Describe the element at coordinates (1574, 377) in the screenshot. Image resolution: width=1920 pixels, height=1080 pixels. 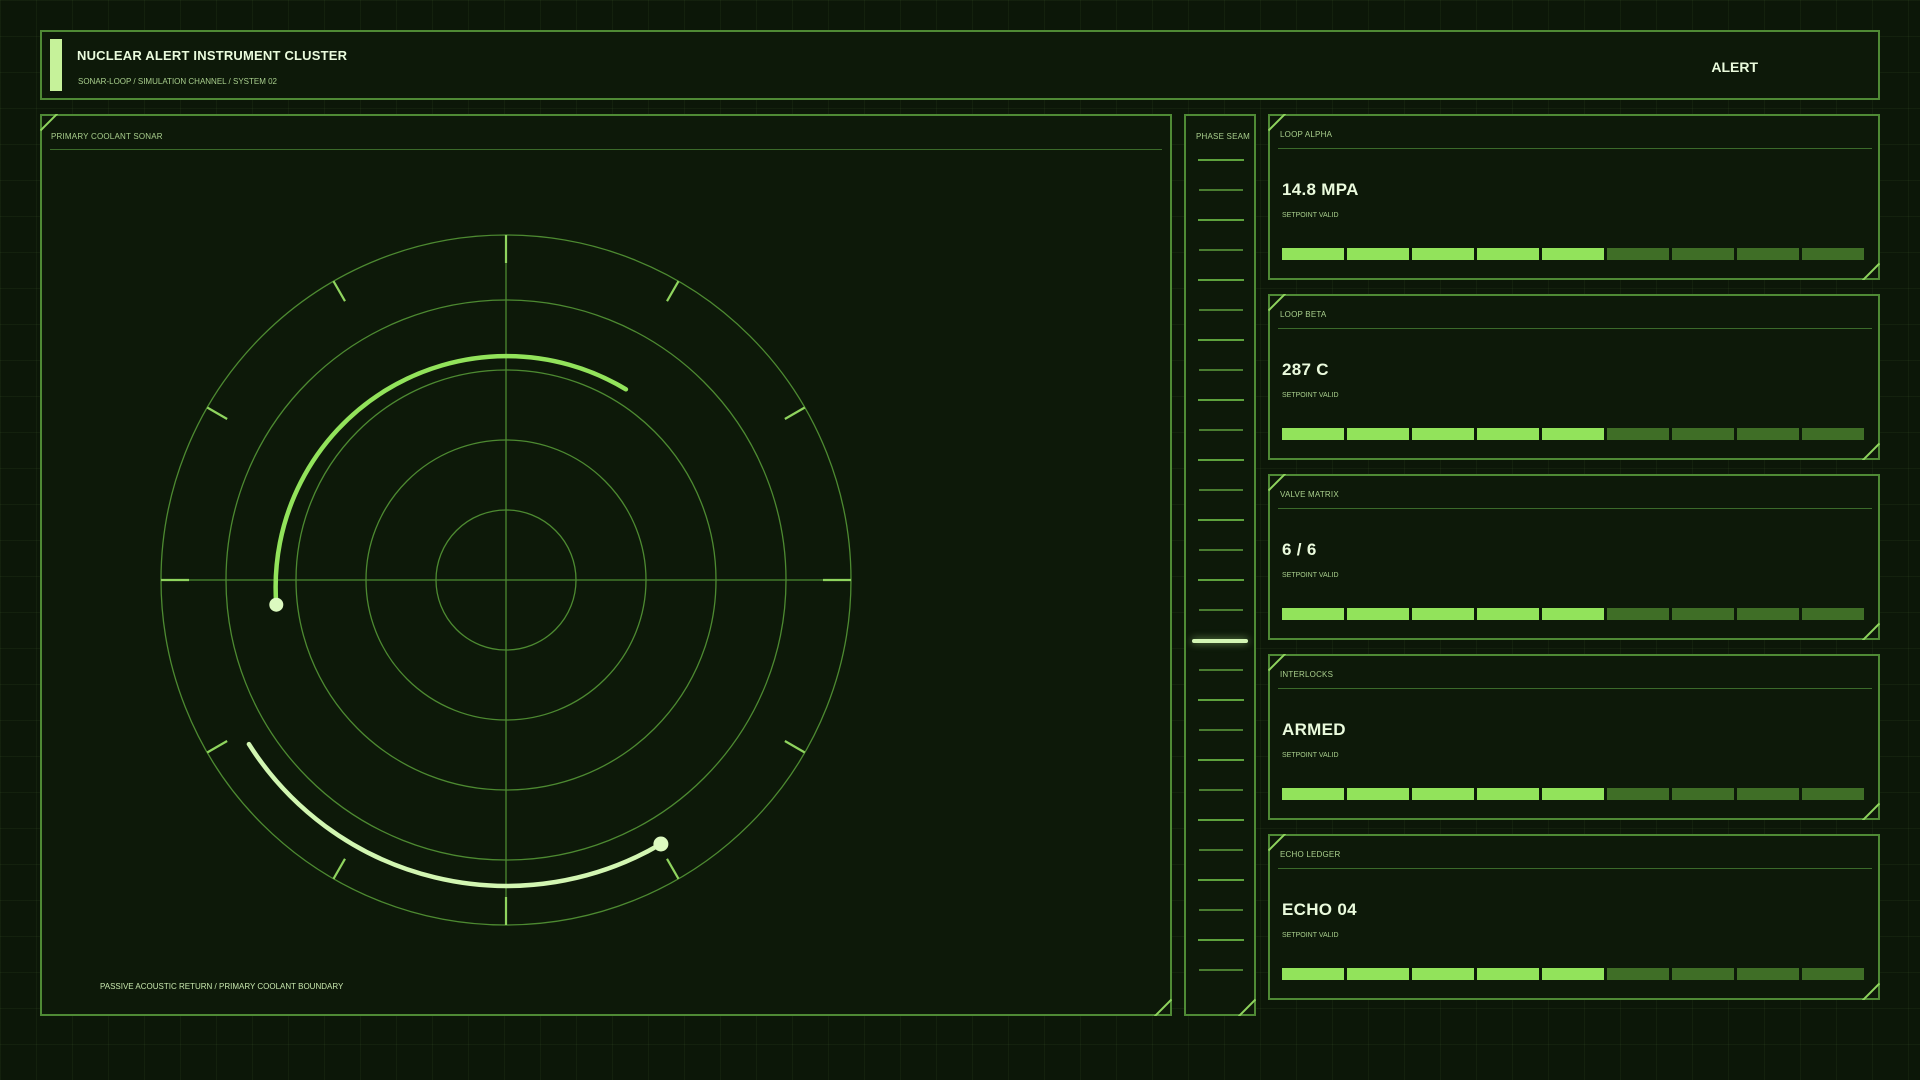
I see `card-loop-beta: LOOP BETA 287 C SETPOINT VALID` at that location.